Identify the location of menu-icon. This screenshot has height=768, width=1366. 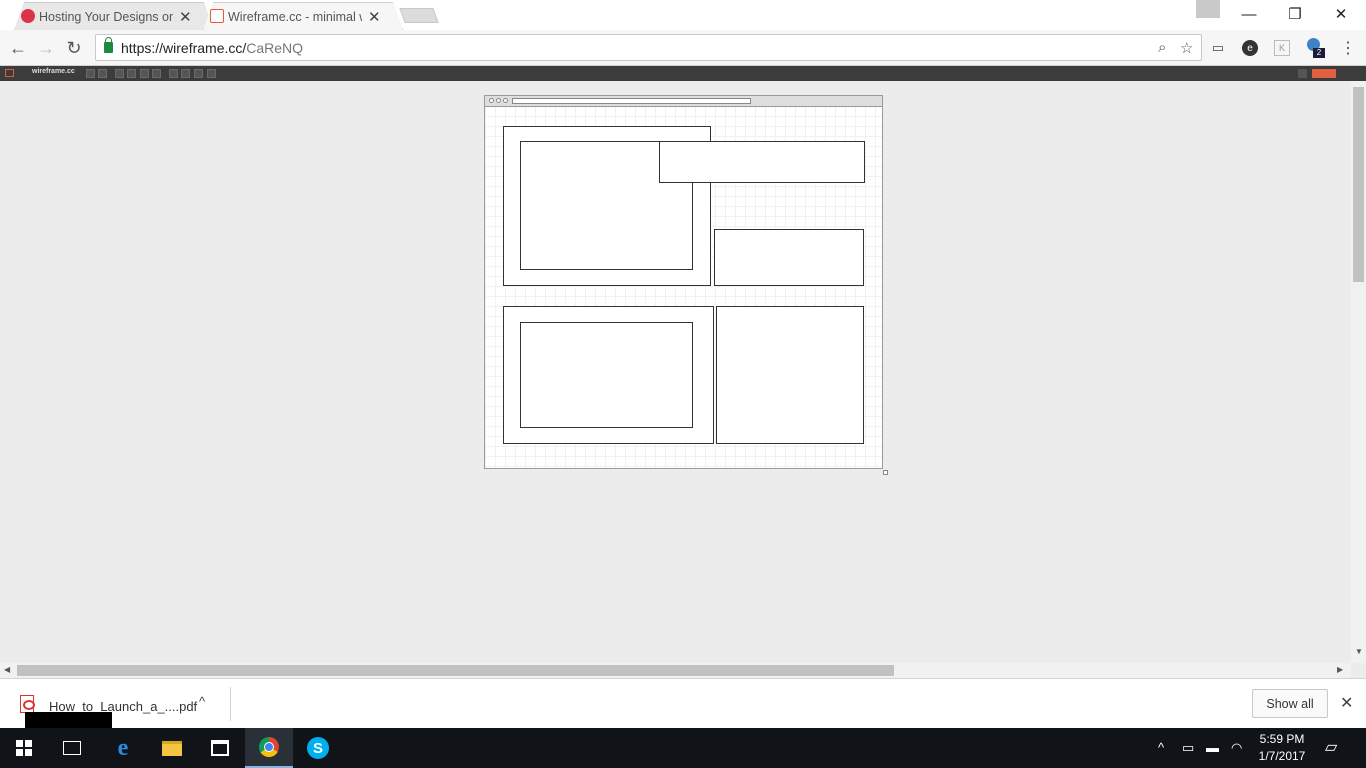
(9, 73).